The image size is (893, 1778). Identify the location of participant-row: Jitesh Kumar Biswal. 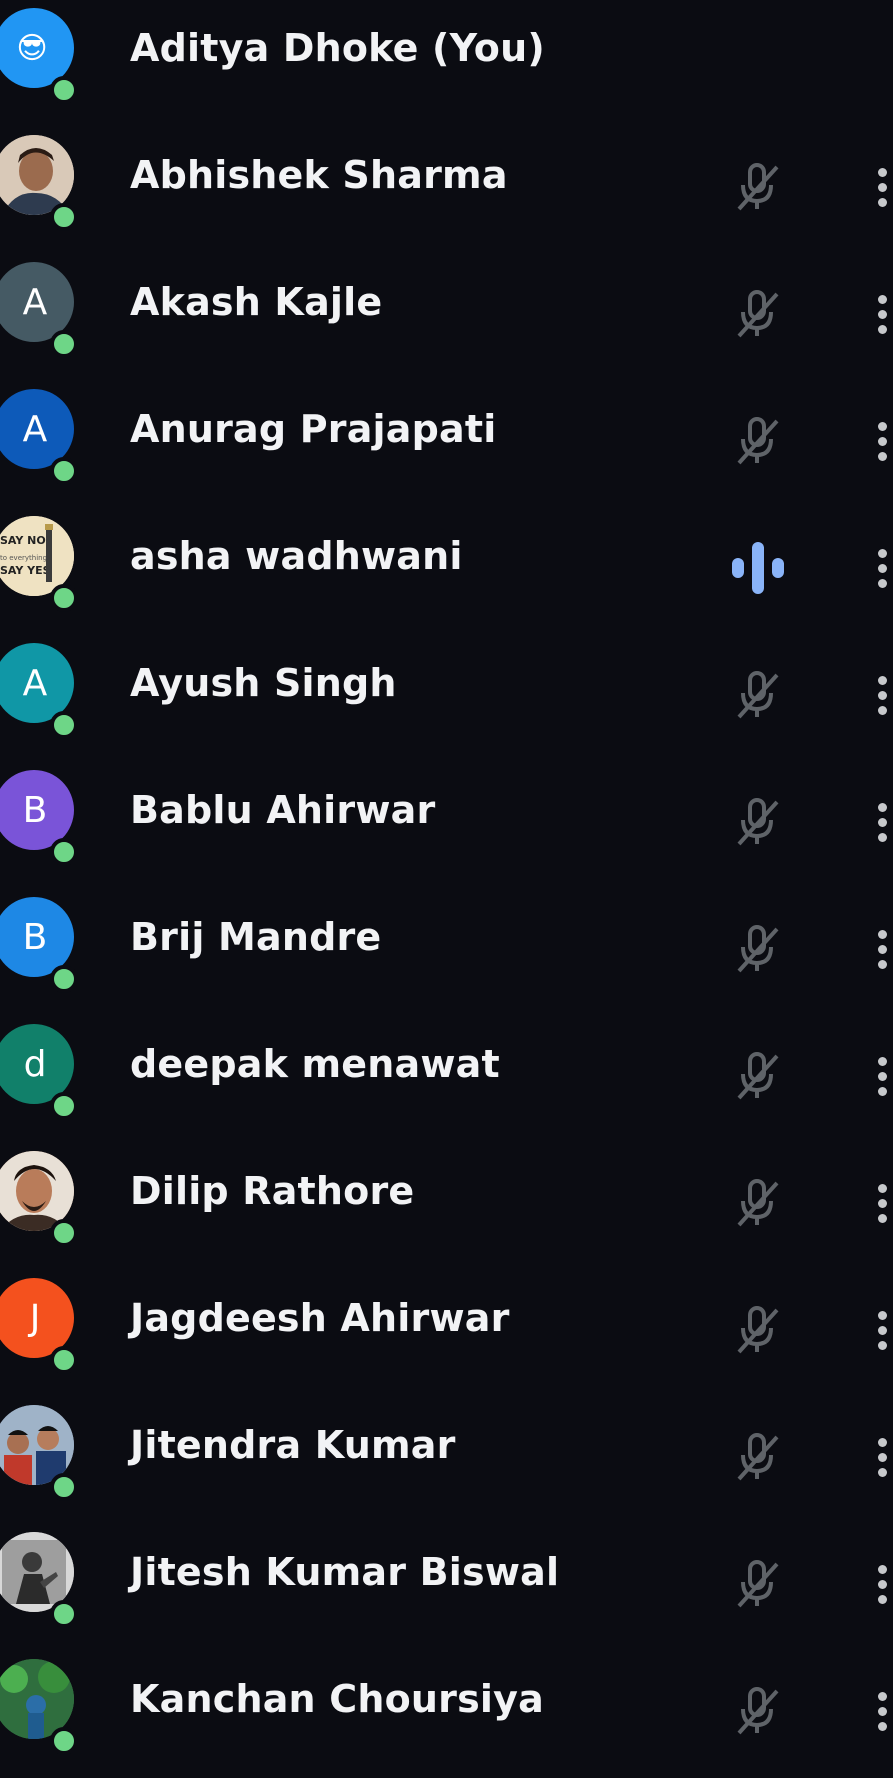
(446, 1587).